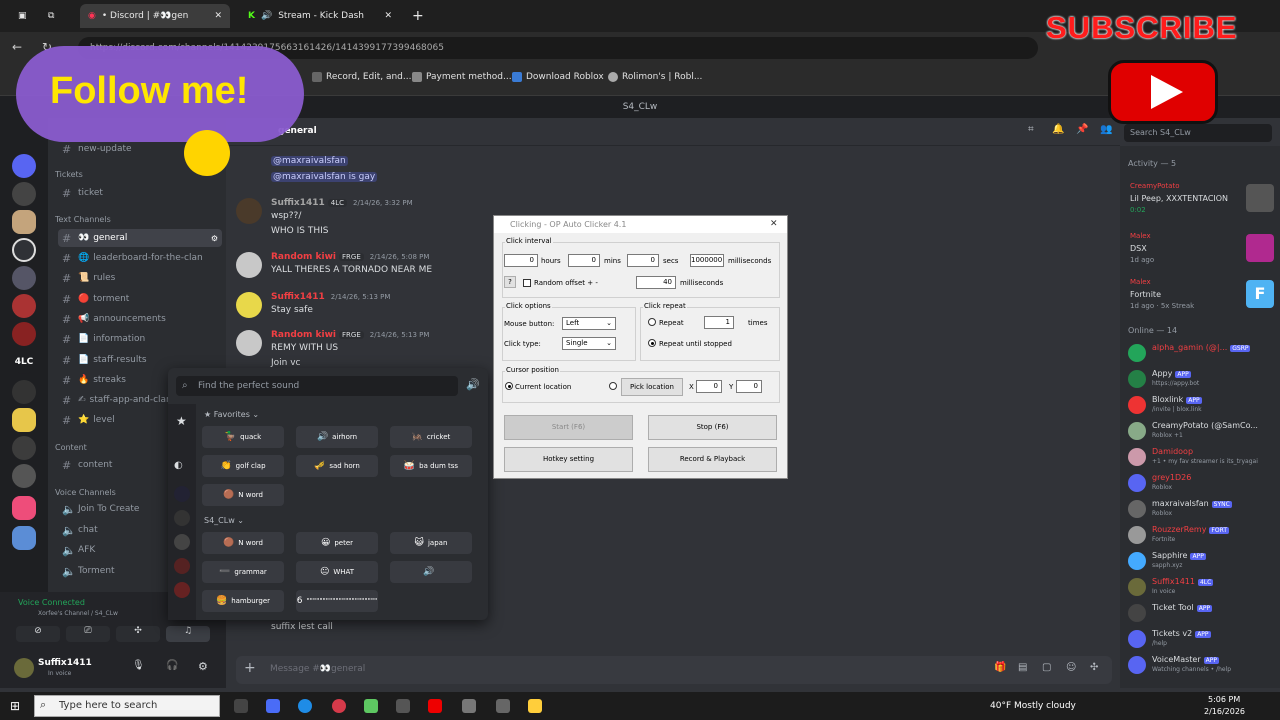 This screenshot has width=1280, height=720. What do you see at coordinates (330, 297) in the screenshot?
I see `message-author: Suffix1411 2/14/26, 5:13 PM` at bounding box center [330, 297].